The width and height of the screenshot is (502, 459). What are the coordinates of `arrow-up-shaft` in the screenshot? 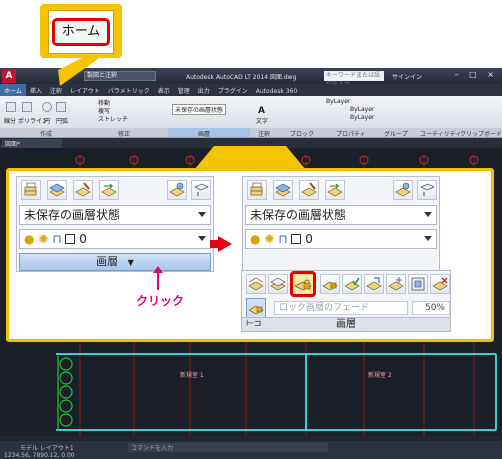 It's located at (158, 281).